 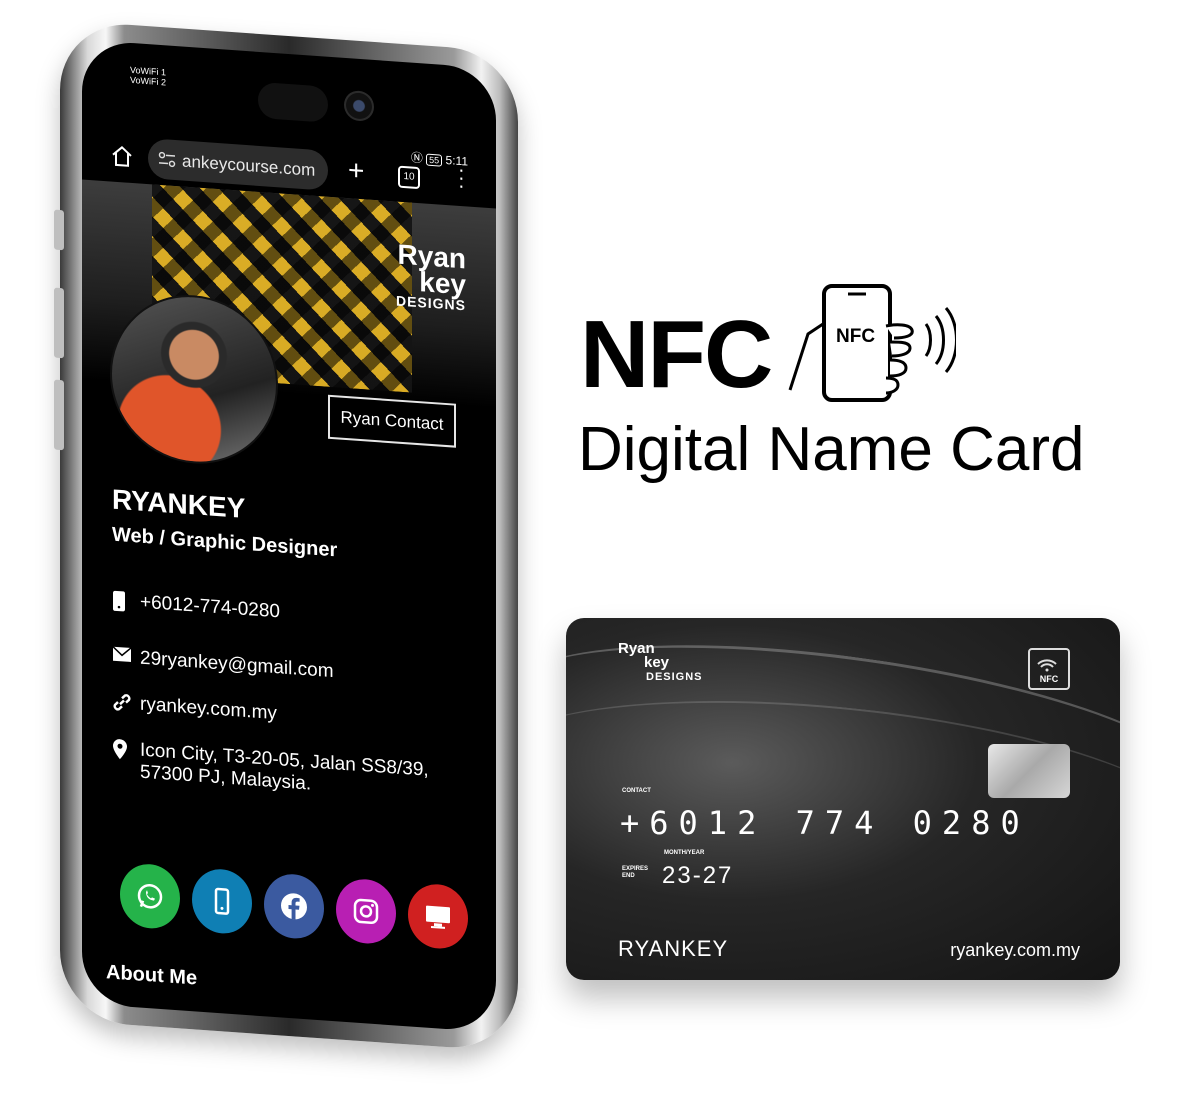 I want to click on sim2-label: VoWiFi 2, so click(x=148, y=81).